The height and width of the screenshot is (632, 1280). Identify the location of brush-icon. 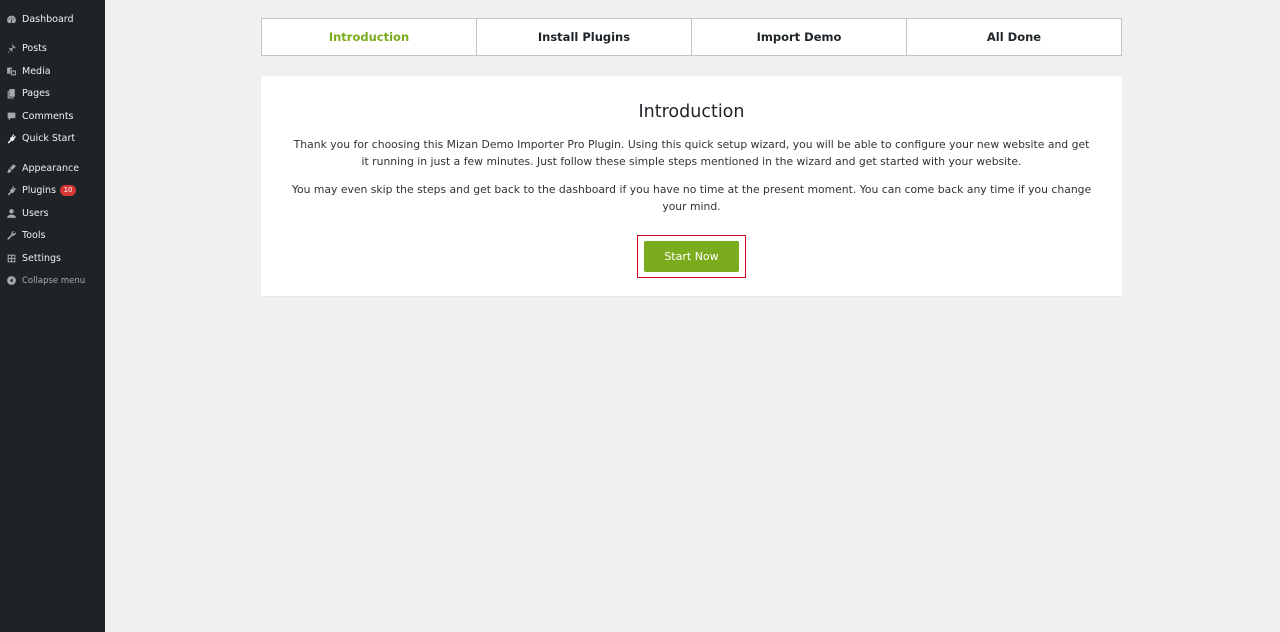
(11, 168).